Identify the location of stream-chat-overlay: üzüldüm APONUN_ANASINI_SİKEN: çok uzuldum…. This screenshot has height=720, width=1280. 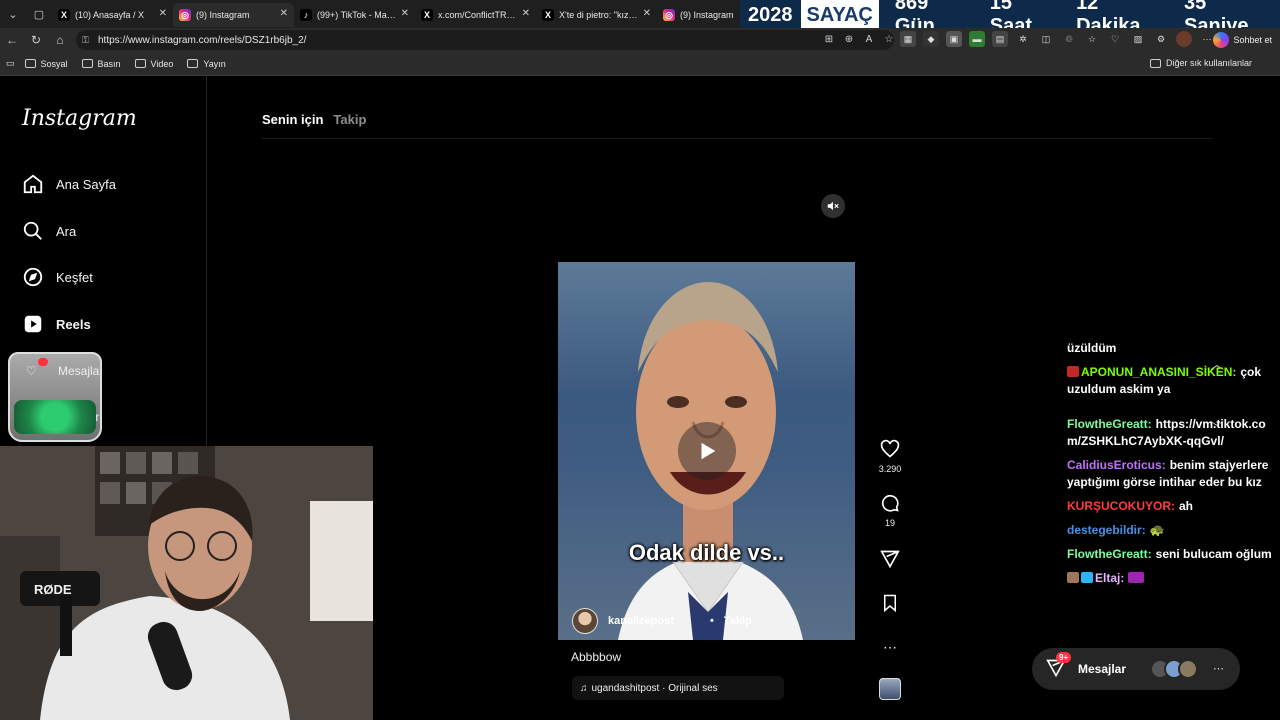
(1172, 467).